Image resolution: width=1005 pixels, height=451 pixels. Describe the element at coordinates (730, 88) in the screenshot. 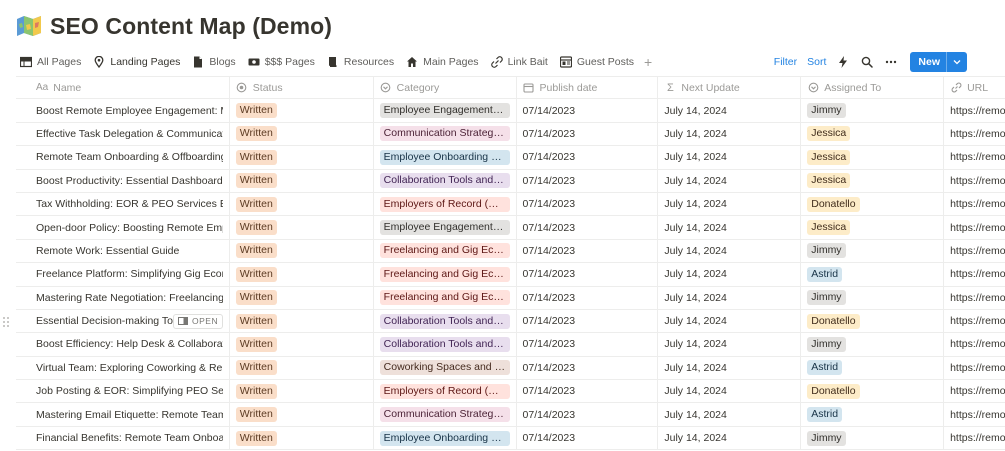

I see `column-header-next-update: Σ Next Update` at that location.